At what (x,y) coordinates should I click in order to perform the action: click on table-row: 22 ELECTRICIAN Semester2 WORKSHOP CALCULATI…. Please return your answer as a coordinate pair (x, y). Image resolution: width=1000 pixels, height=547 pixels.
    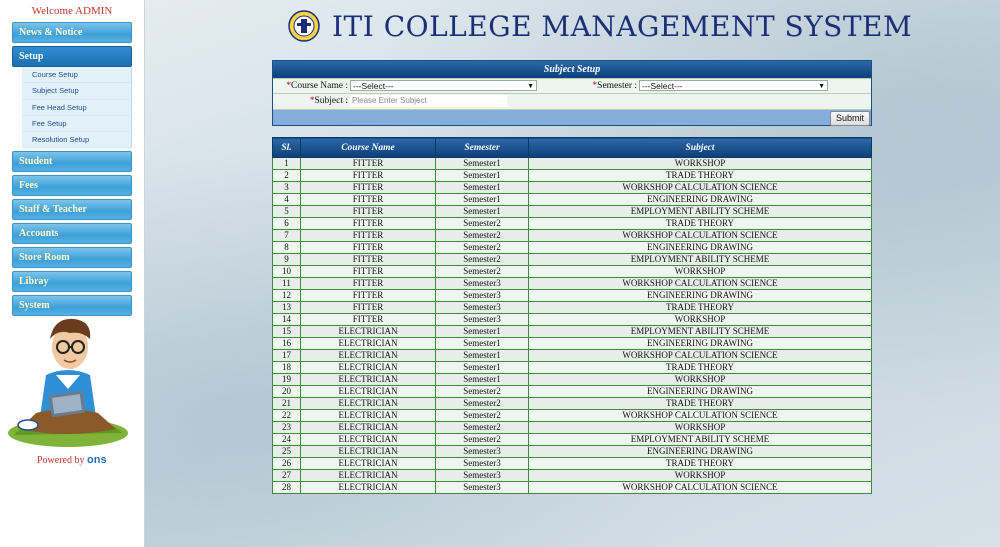
    Looking at the image, I should click on (572, 415).